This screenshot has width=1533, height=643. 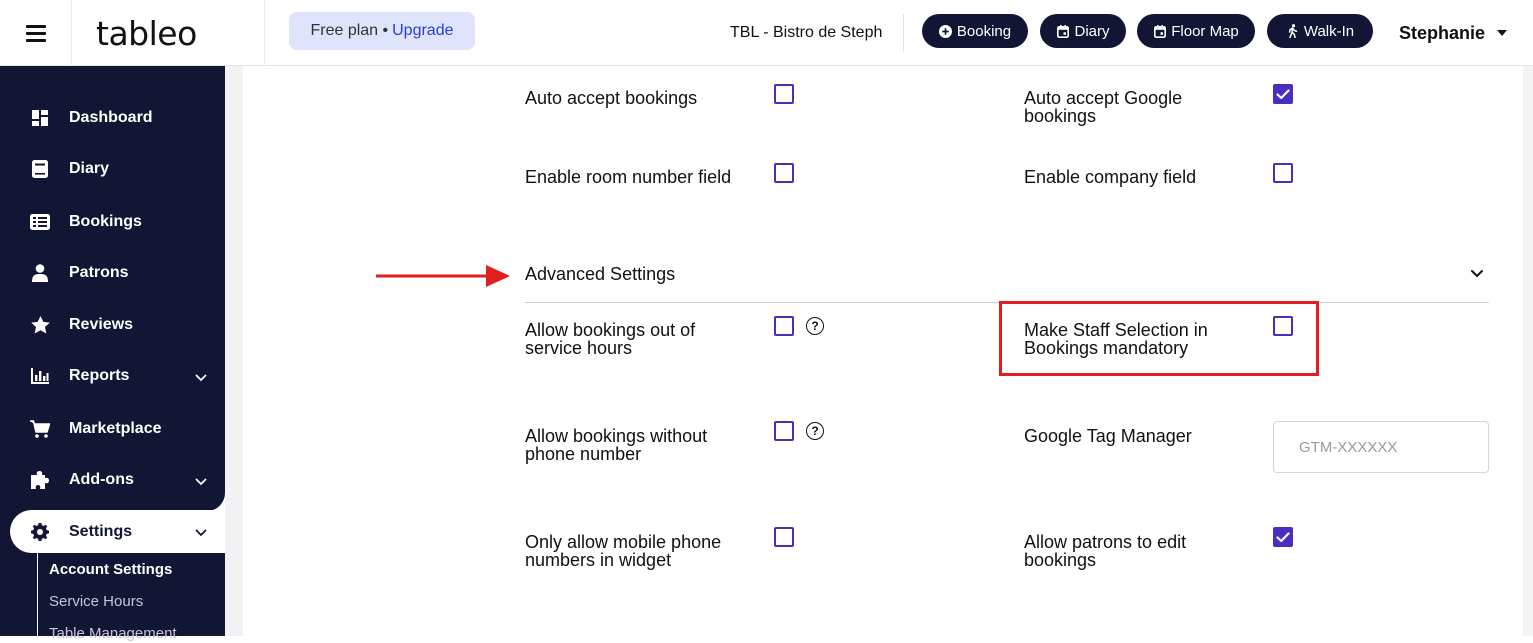 I want to click on sidebar-item-patrons: Patrons, so click(x=112, y=273).